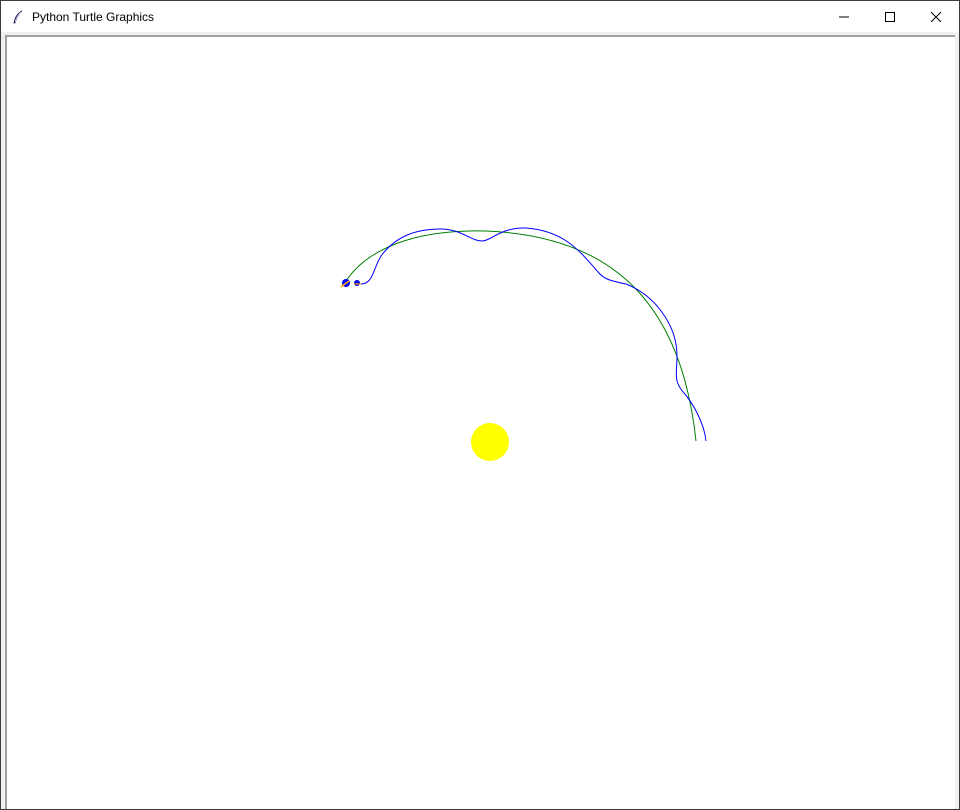 This screenshot has height=810, width=960. Describe the element at coordinates (357, 283) in the screenshot. I see `moon-turtle` at that location.